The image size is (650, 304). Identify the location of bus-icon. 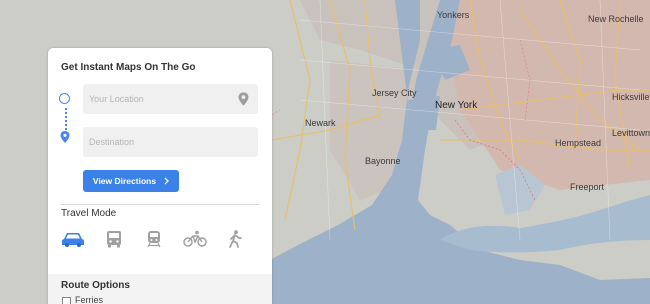
(114, 239).